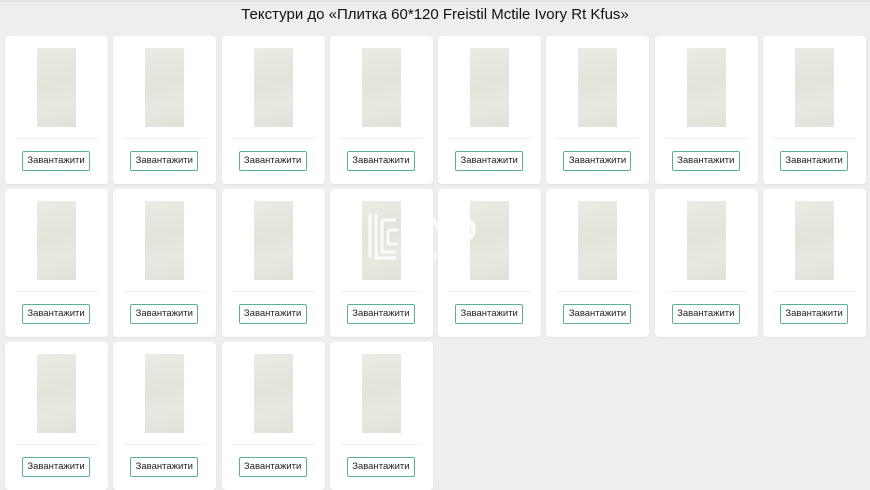 This screenshot has height=490, width=870. What do you see at coordinates (435, 1) in the screenshot?
I see `top-divider` at bounding box center [435, 1].